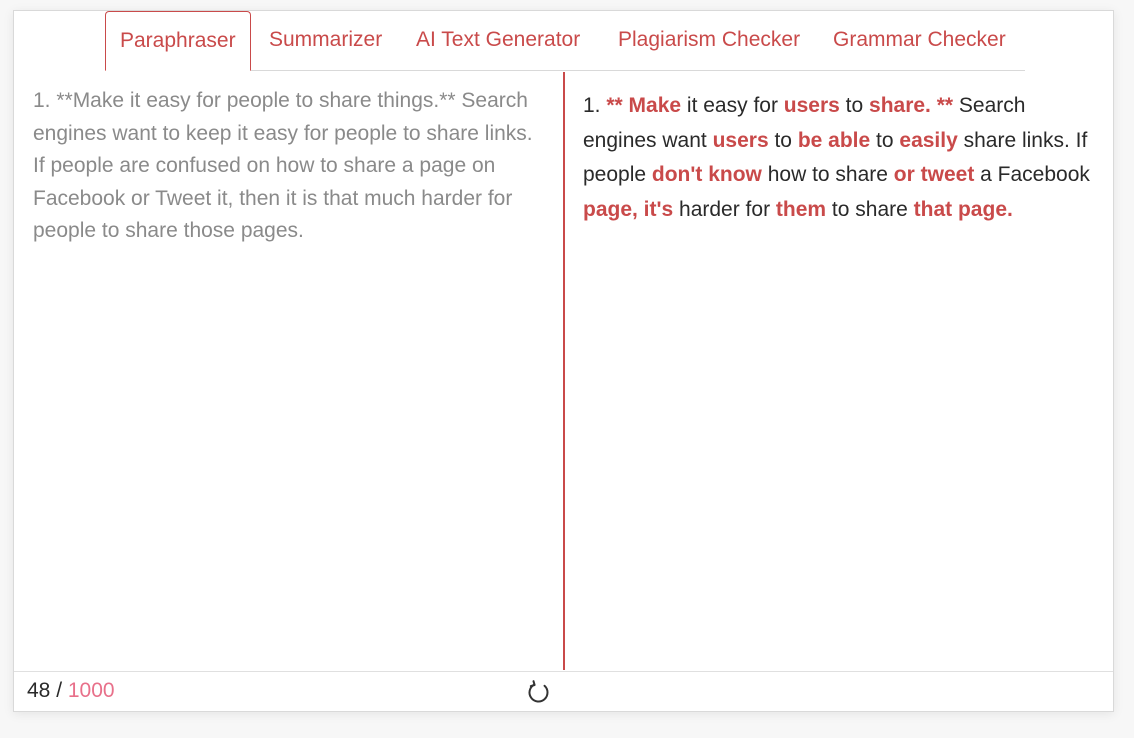  Describe the element at coordinates (934, 174) in the screenshot. I see `changed-phrase: or tweet` at that location.